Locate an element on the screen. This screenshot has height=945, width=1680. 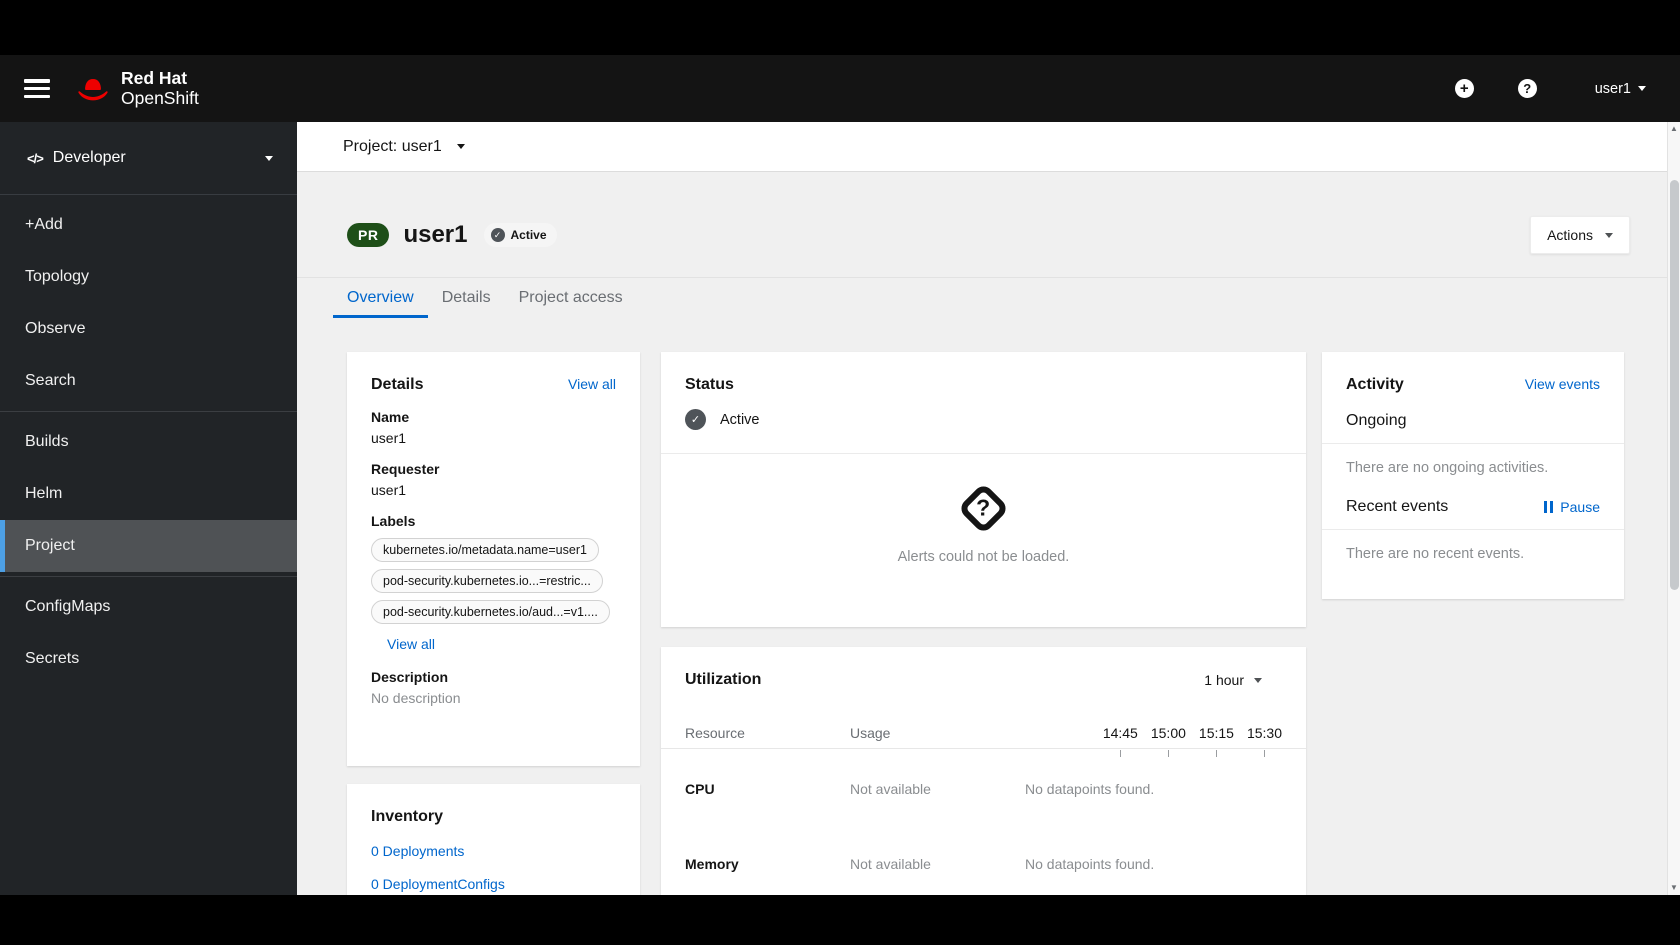
description-label: Description is located at coordinates (410, 677).